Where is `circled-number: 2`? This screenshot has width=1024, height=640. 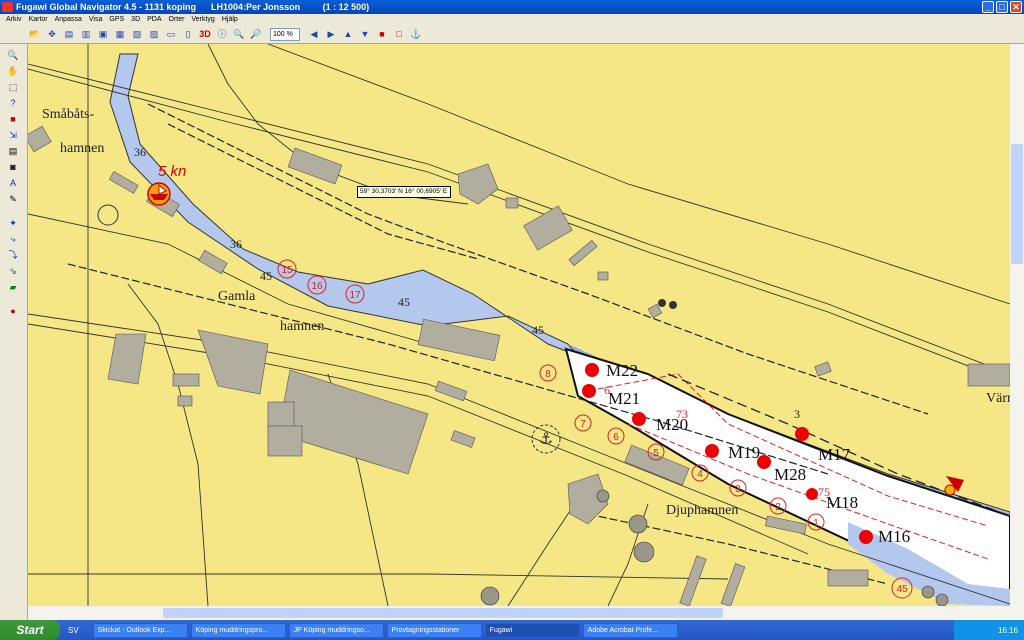
circled-number: 2 is located at coordinates (778, 507).